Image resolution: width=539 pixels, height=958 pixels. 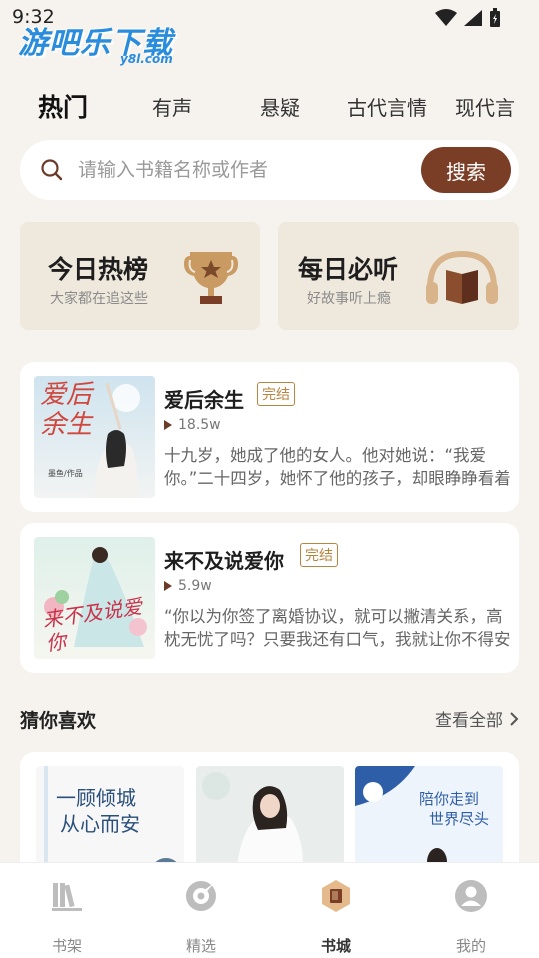 I want to click on play-count: 5.9w, so click(x=188, y=586).